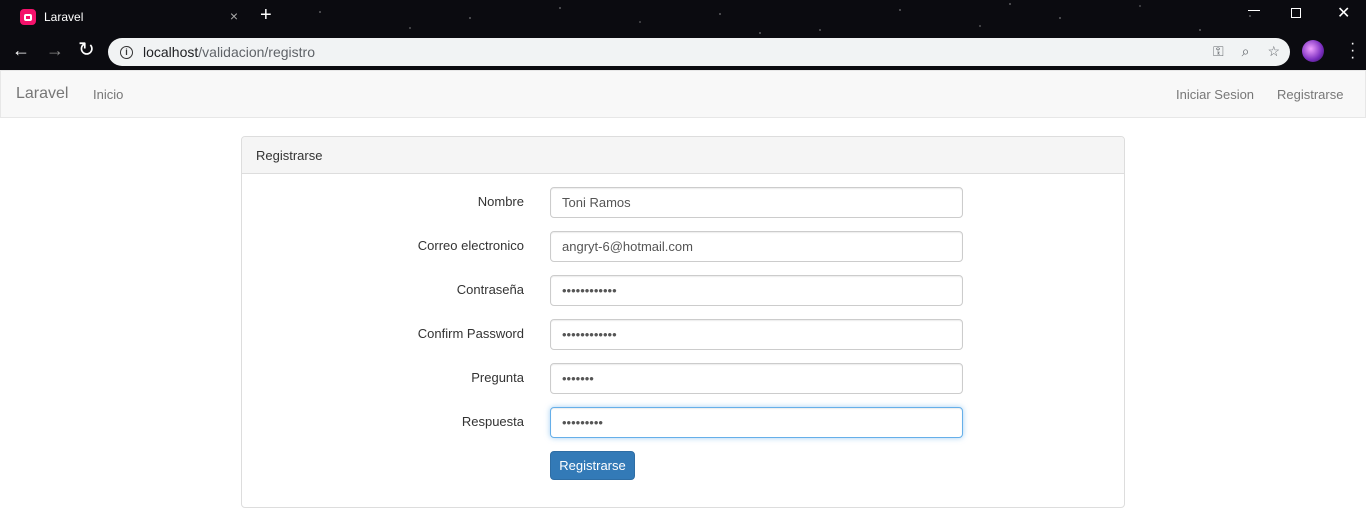 The height and width of the screenshot is (510, 1366). Describe the element at coordinates (683, 155) in the screenshot. I see `panel-heading: Registrarse` at that location.